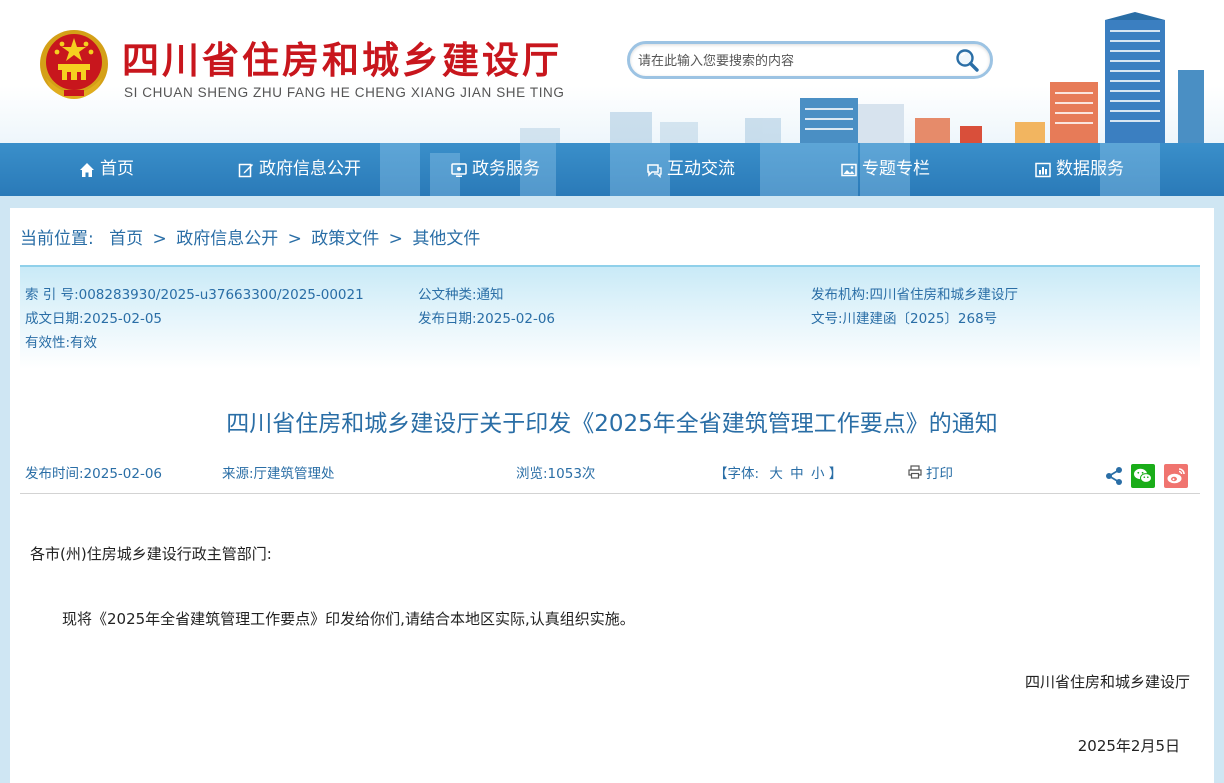 The image size is (1224, 783). I want to click on breadcrumb-prefix: 当前位置:, so click(57, 239).